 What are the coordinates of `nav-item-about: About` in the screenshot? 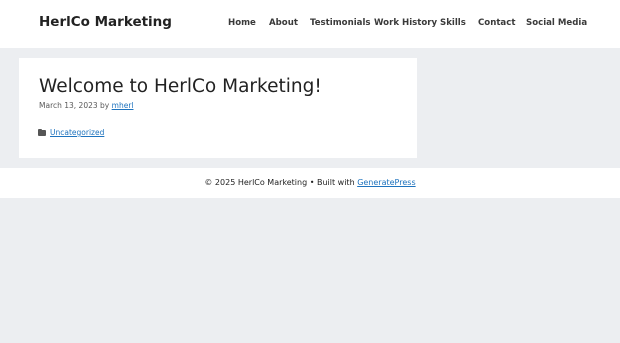 It's located at (283, 23).